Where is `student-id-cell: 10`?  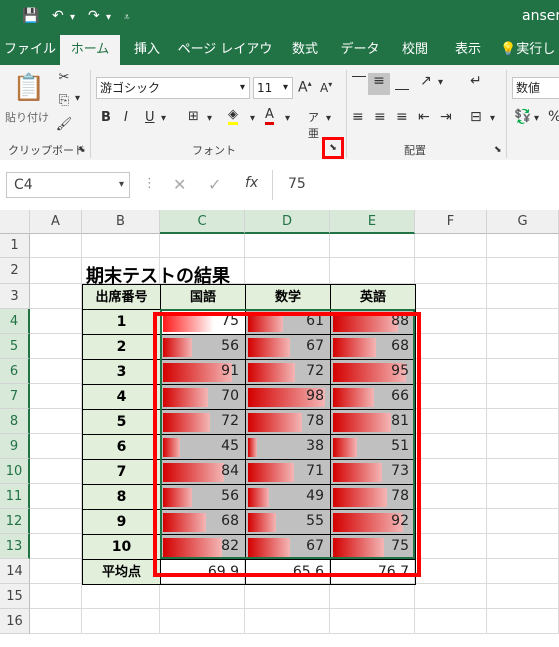 student-id-cell: 10 is located at coordinates (121, 547).